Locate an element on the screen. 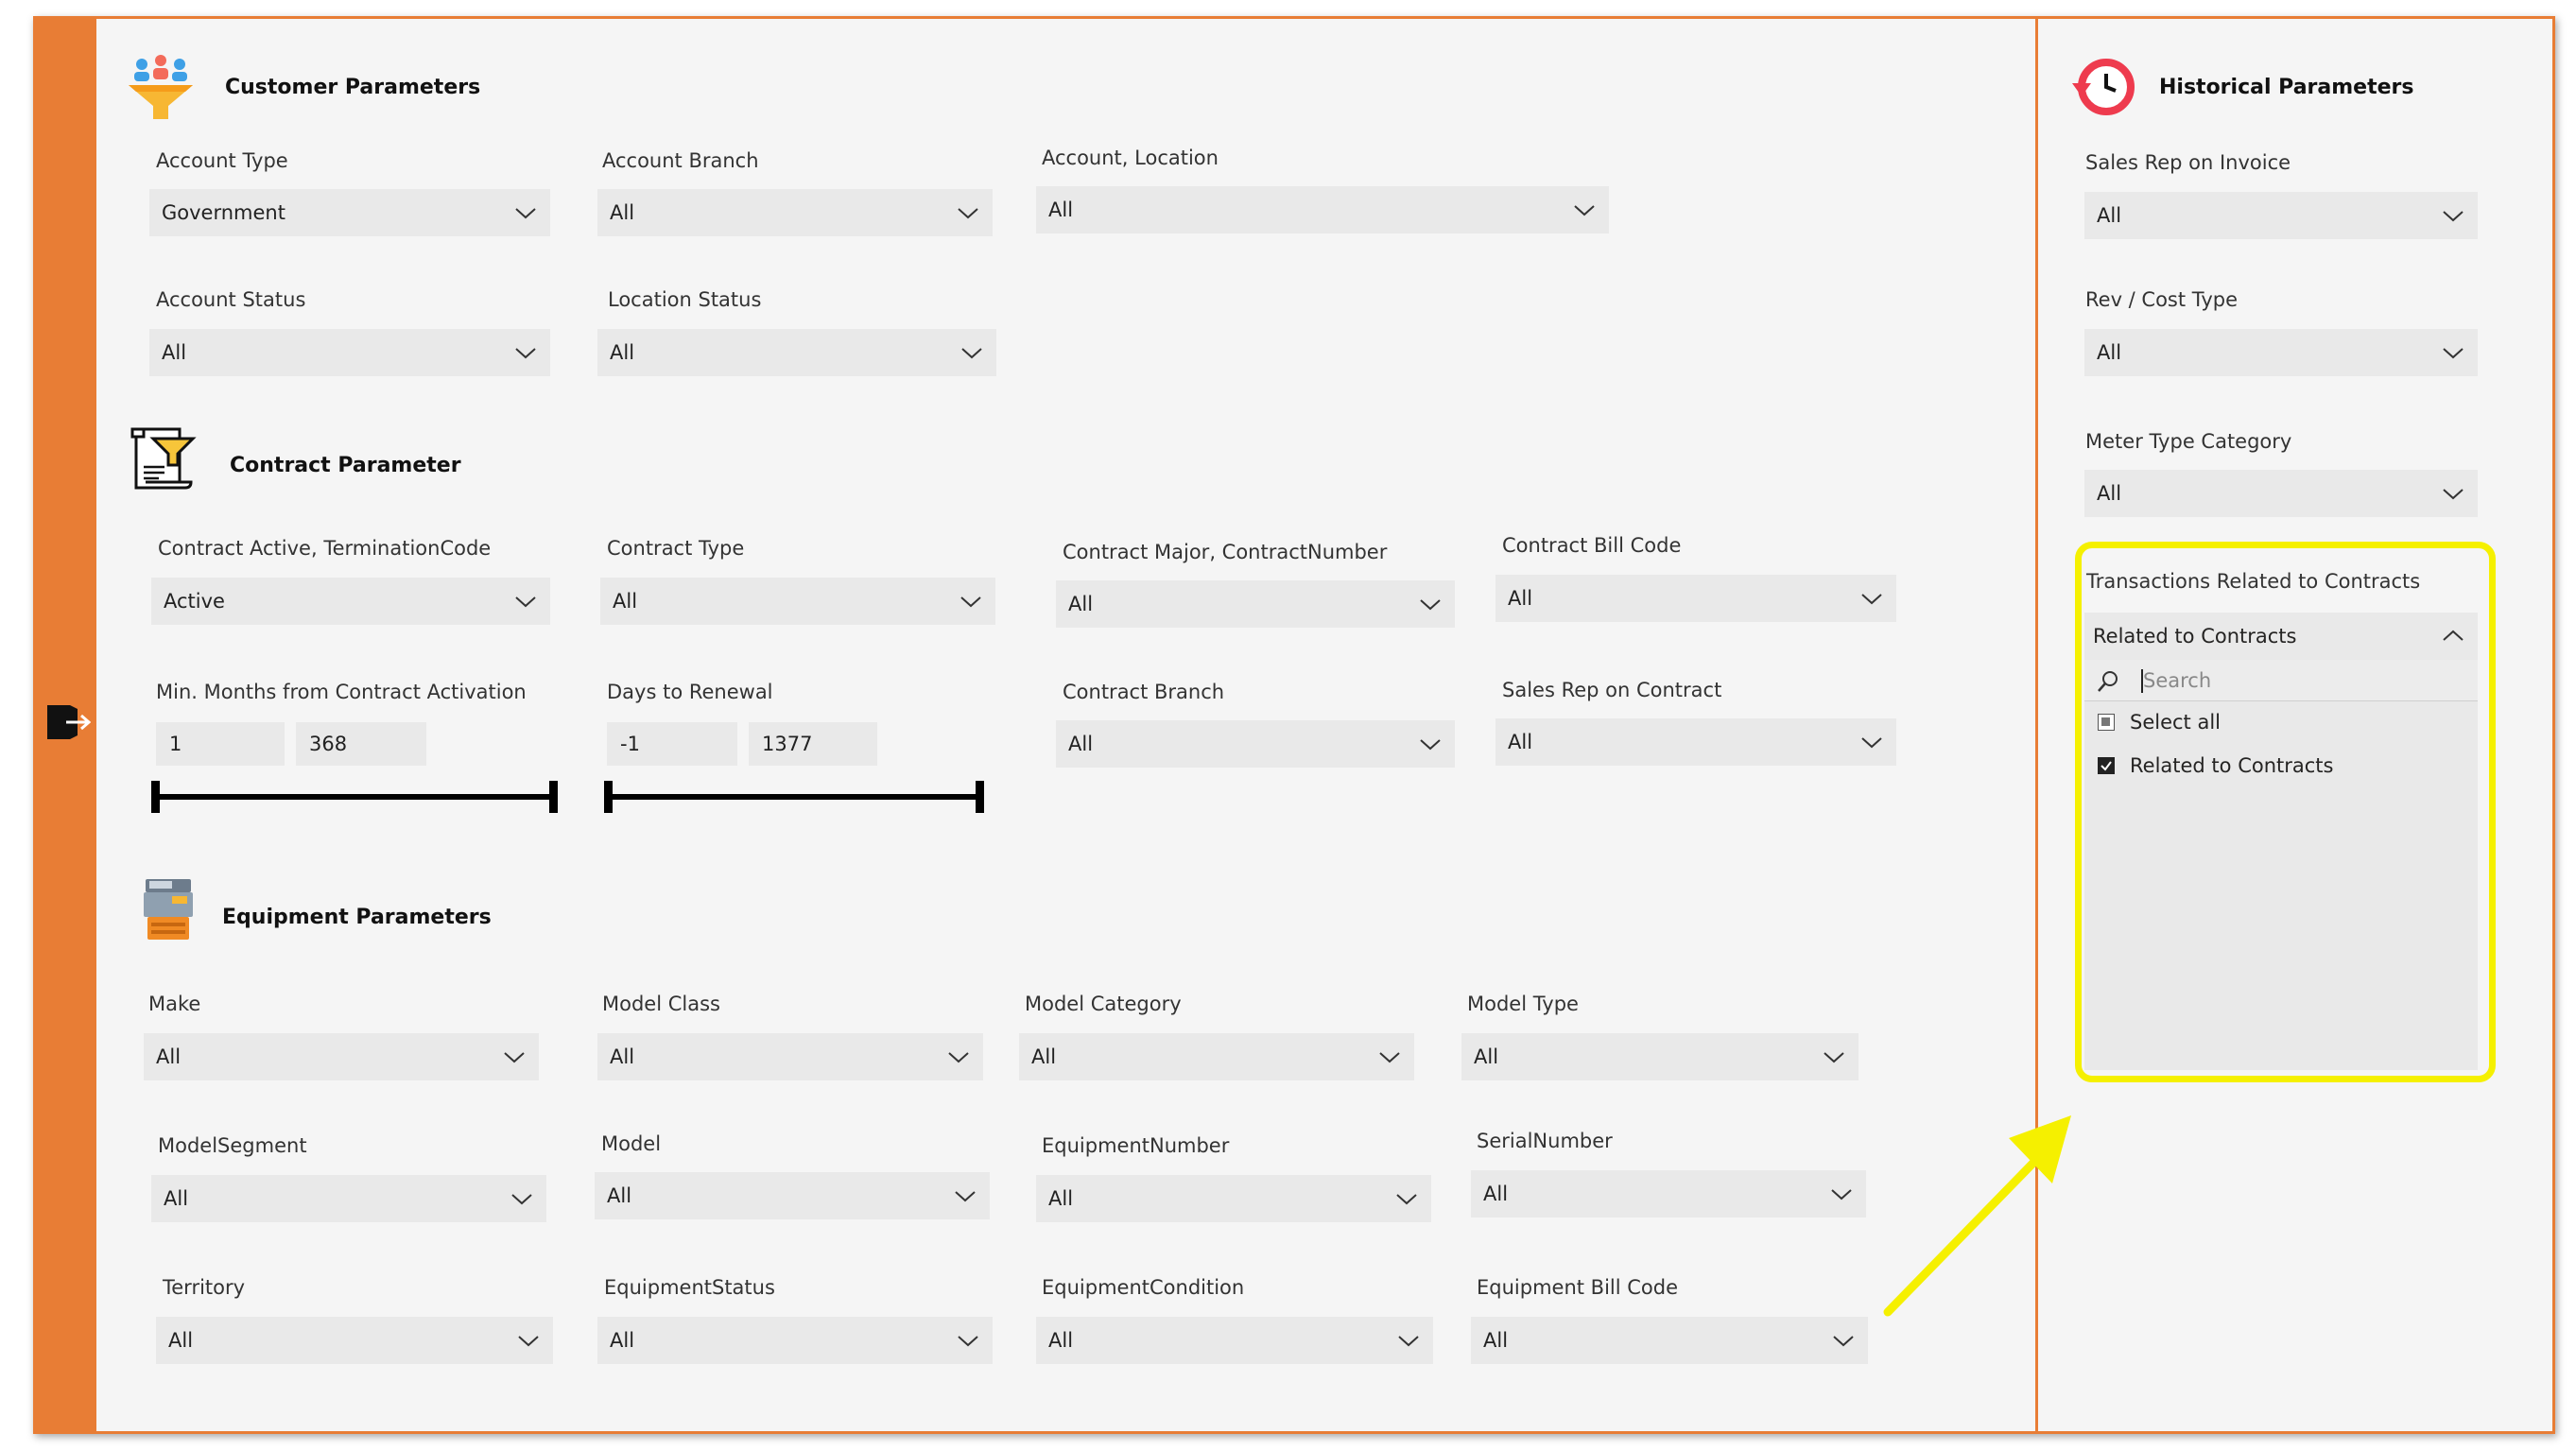 The width and height of the screenshot is (2576, 1451). min-months-slider is located at coordinates (354, 797).